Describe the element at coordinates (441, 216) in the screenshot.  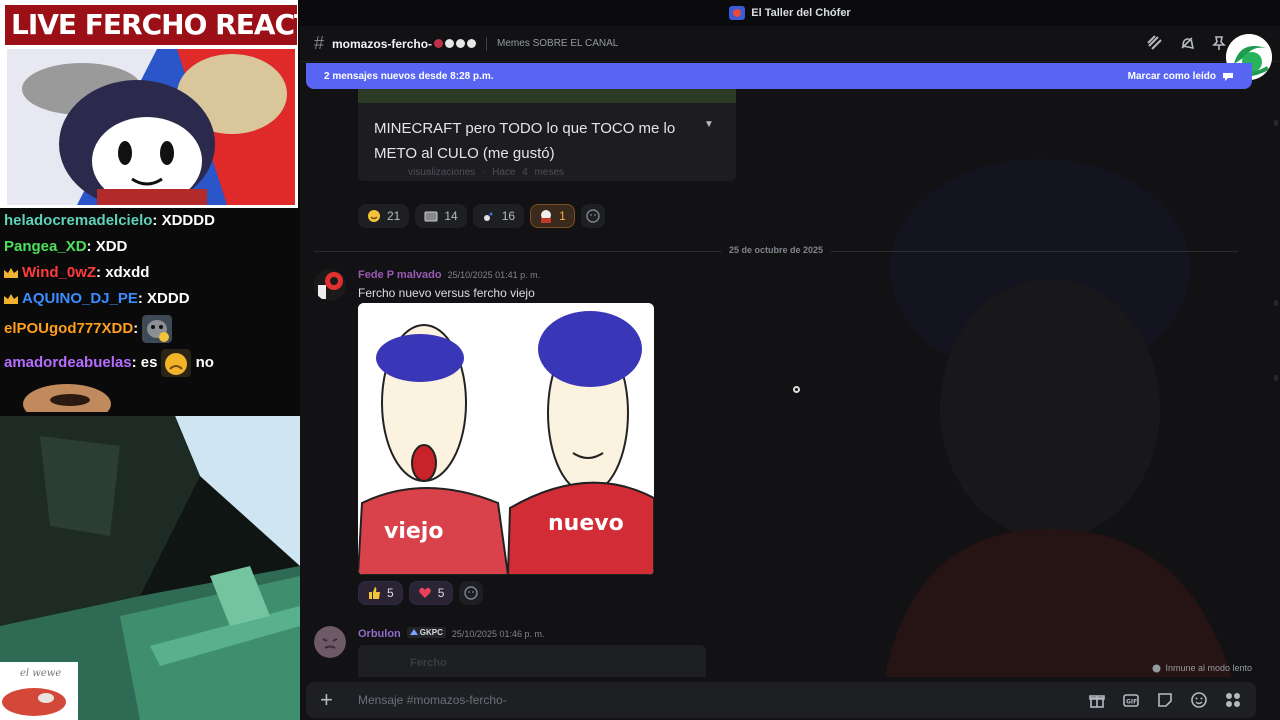
I see `reaction-button: 14` at that location.